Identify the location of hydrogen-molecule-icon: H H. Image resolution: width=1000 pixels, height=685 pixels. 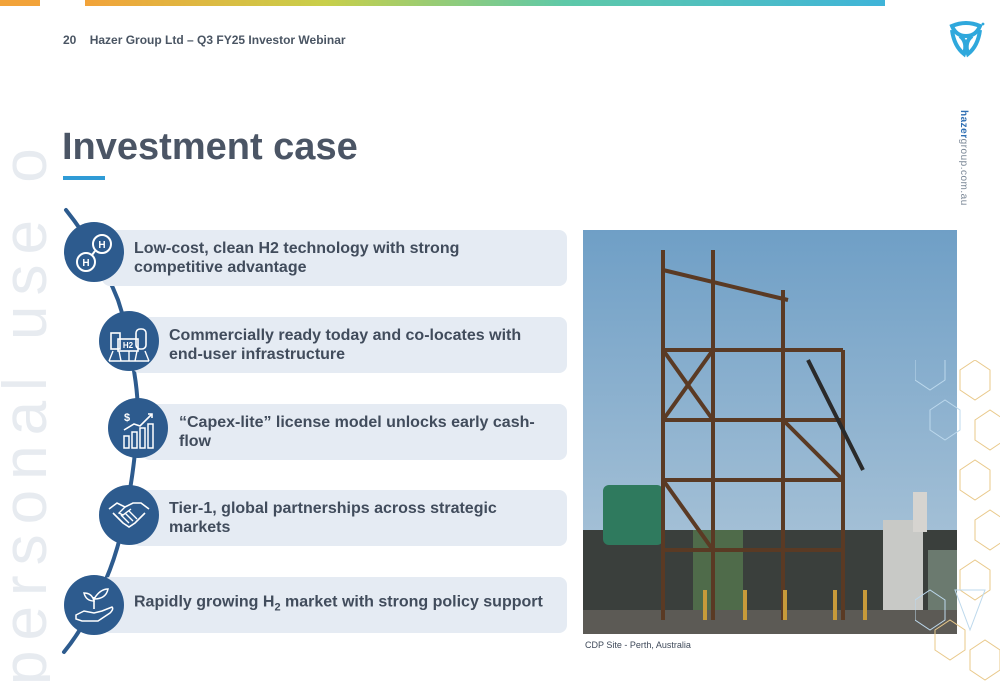
(94, 252).